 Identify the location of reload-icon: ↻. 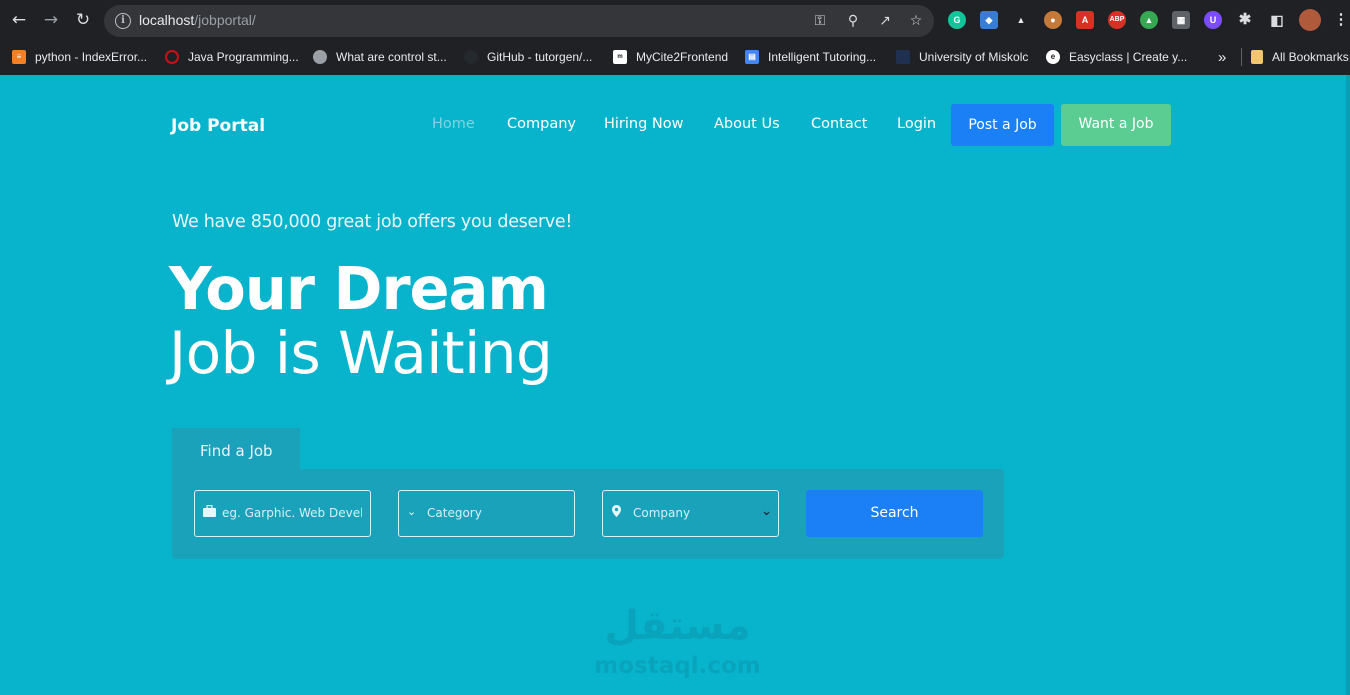
(83, 20).